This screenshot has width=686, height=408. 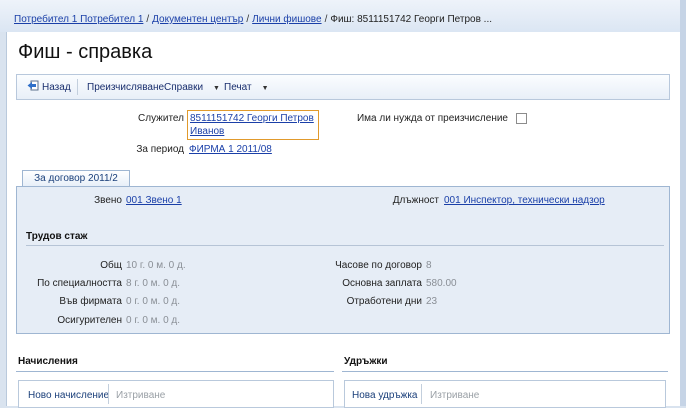 I want to click on unit-label: Звено, so click(x=108, y=200).